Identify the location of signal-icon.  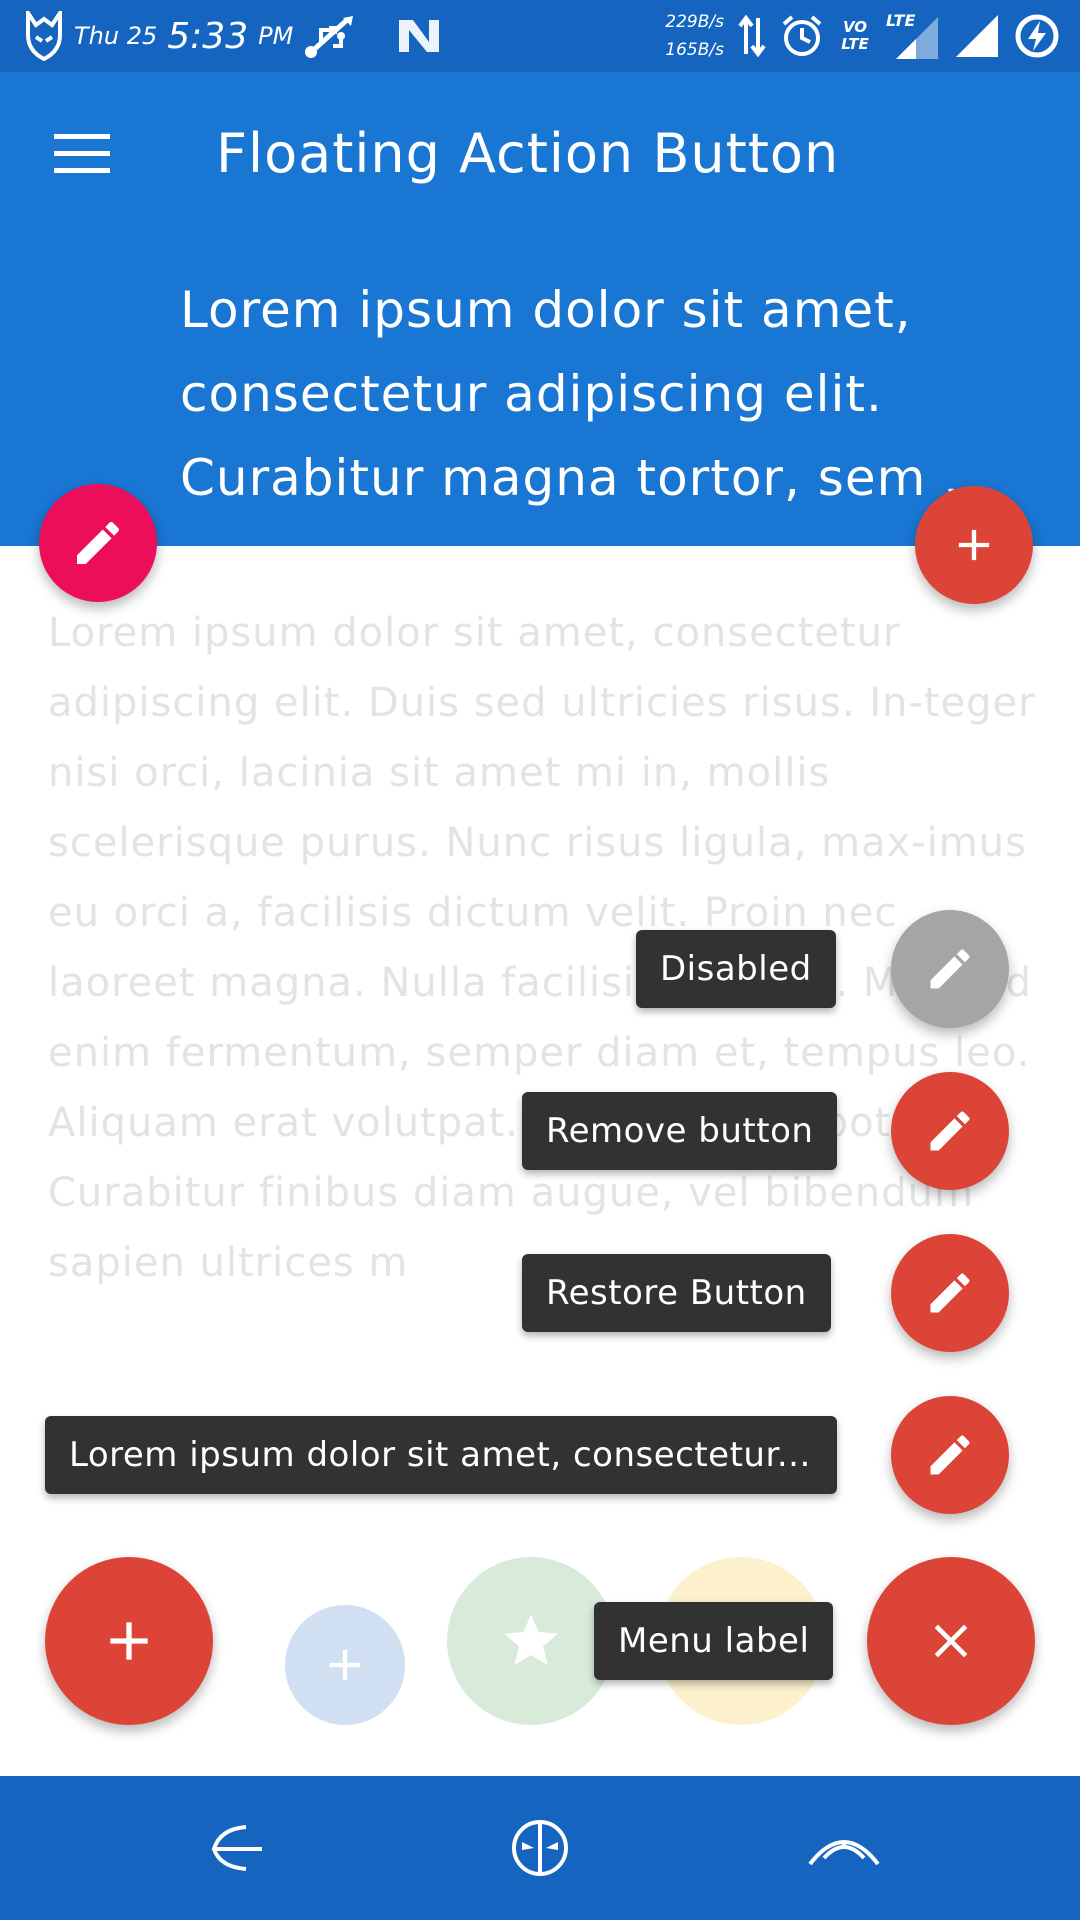
(977, 36).